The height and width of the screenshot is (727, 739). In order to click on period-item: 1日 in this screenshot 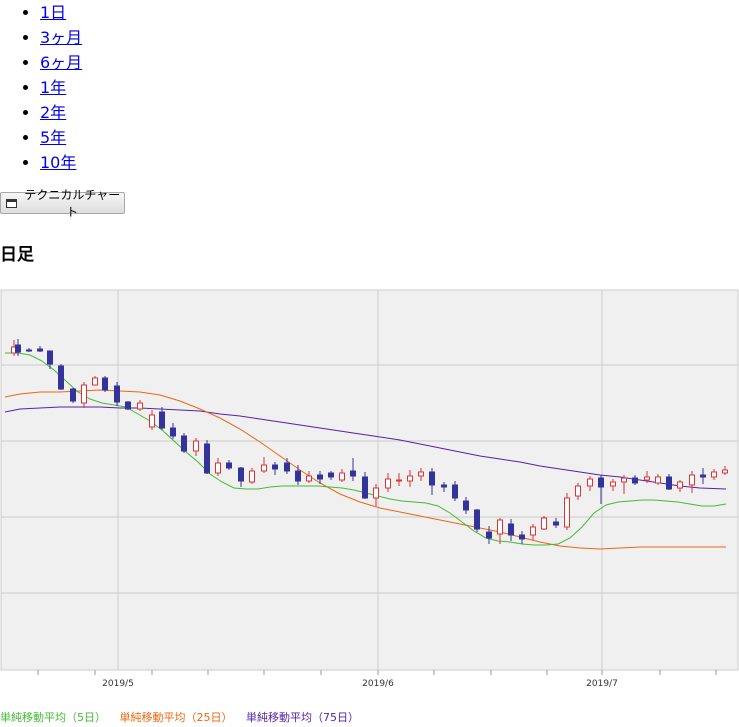, I will do `click(61, 12)`.